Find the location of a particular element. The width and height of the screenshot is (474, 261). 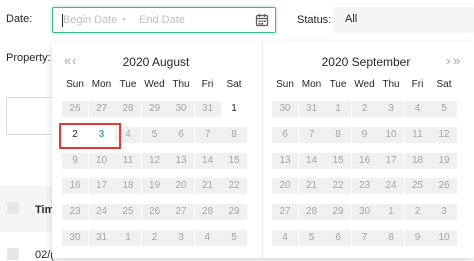

day-cell-disabled: 19 is located at coordinates (154, 186).